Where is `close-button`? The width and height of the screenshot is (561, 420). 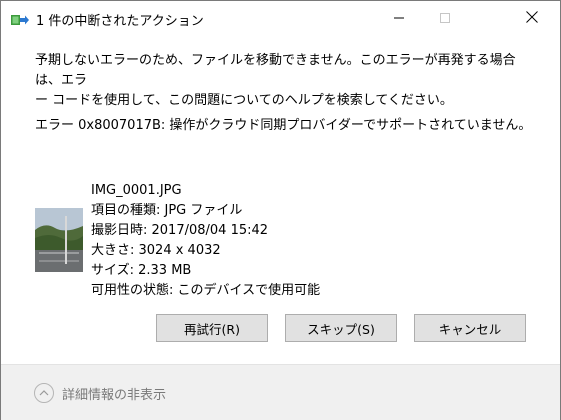 close-button is located at coordinates (532, 17).